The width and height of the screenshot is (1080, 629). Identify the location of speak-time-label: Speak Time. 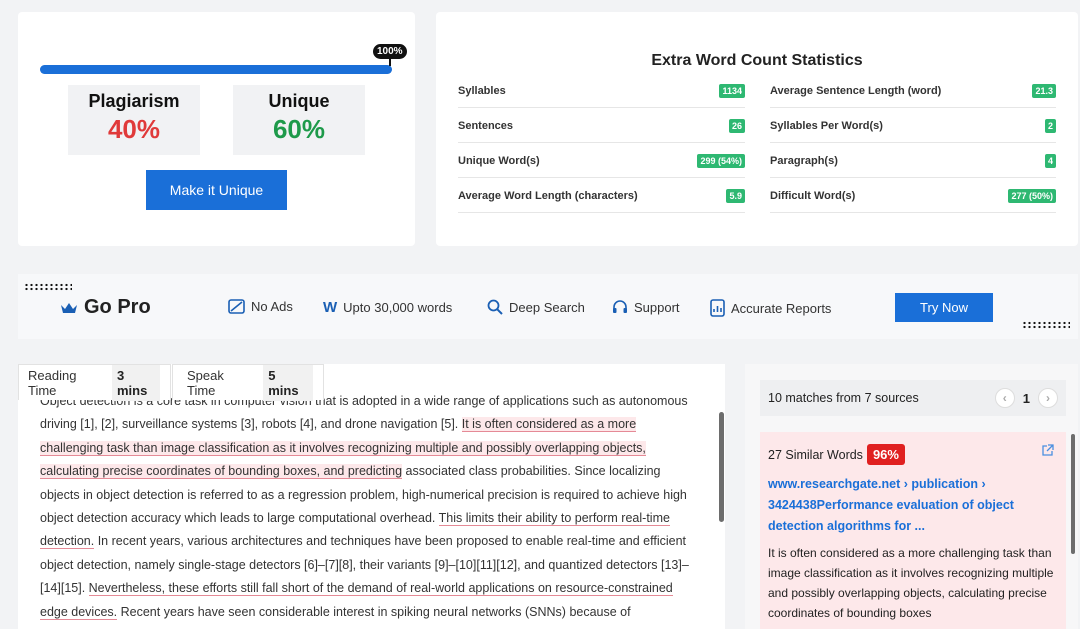
(205, 382).